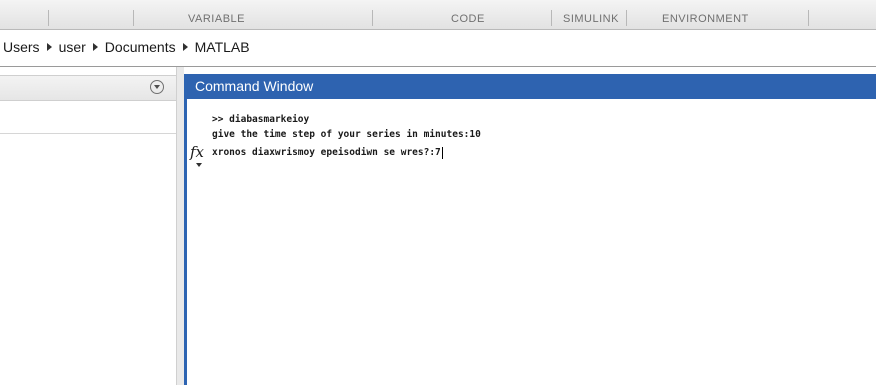  I want to click on ribbon-tab-environment: ENVIRONMENT, so click(705, 19).